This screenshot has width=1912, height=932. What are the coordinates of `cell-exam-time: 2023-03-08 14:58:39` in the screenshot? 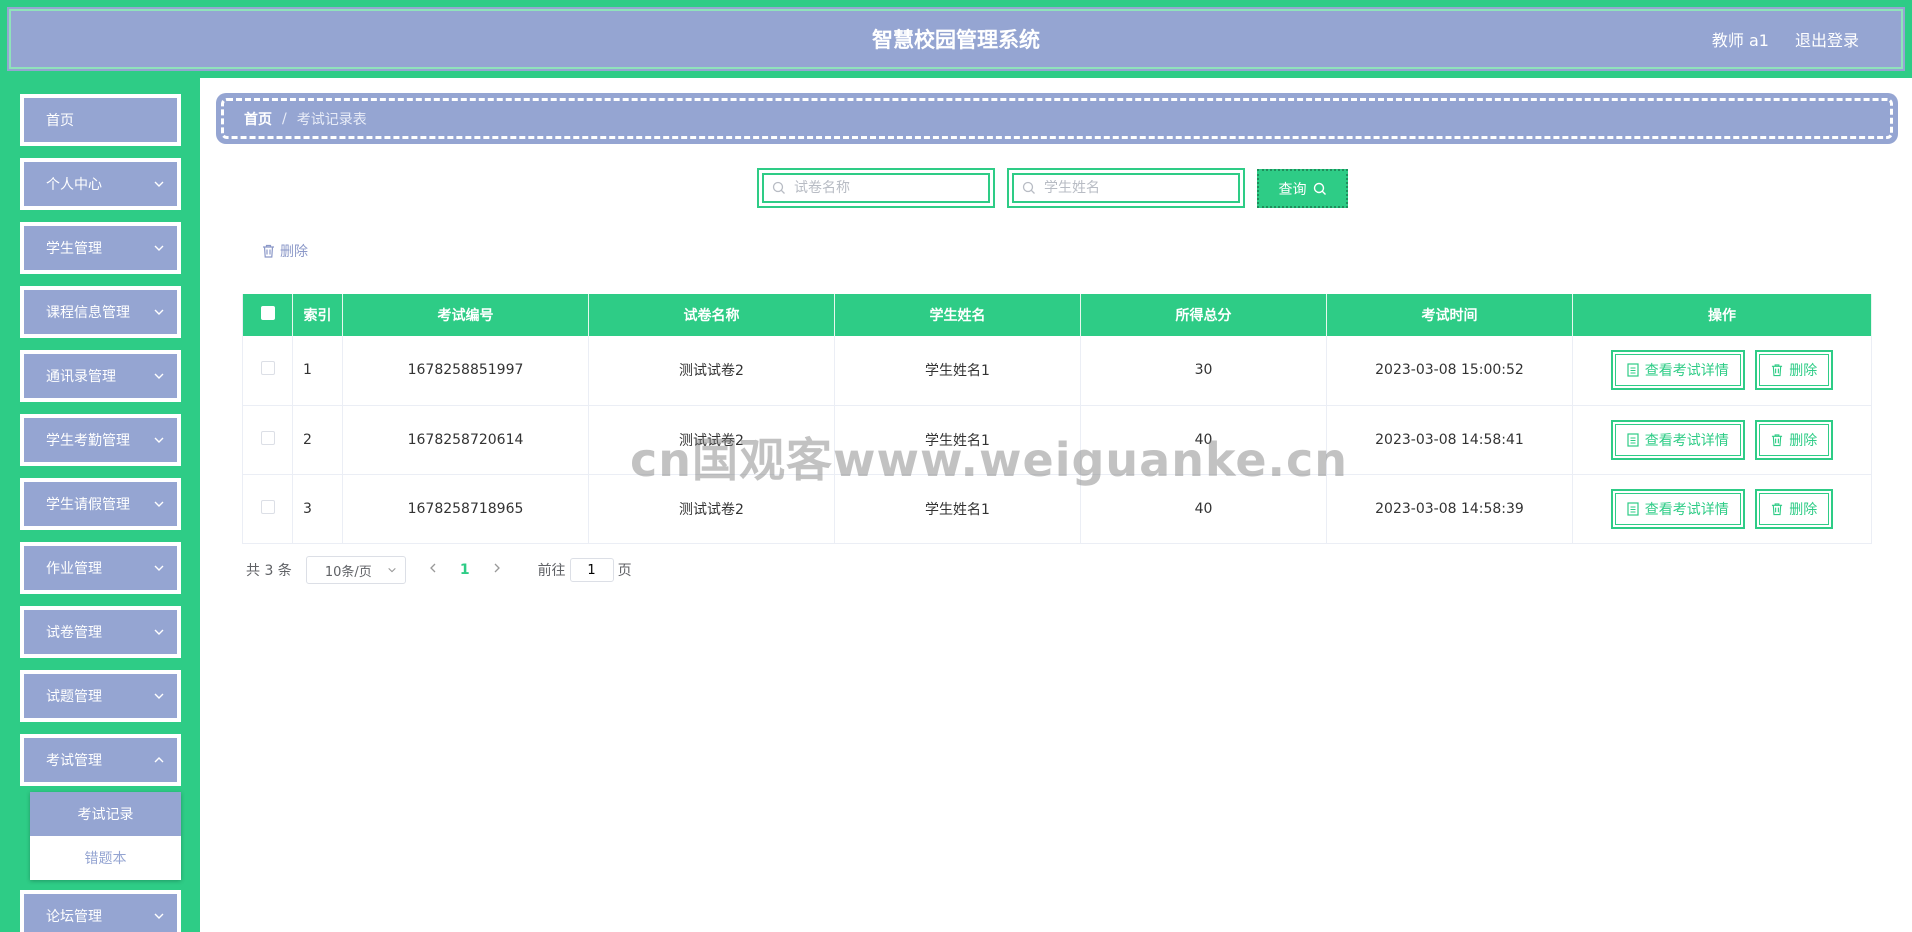 It's located at (1449, 509).